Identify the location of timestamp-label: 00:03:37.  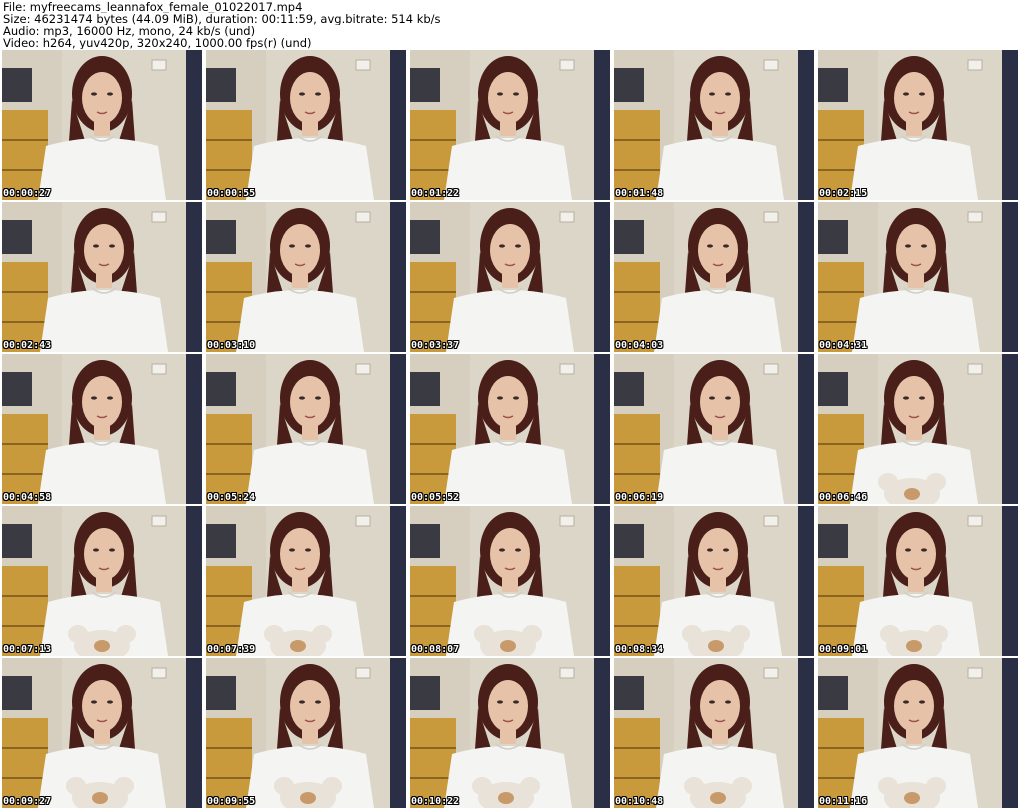
(435, 345).